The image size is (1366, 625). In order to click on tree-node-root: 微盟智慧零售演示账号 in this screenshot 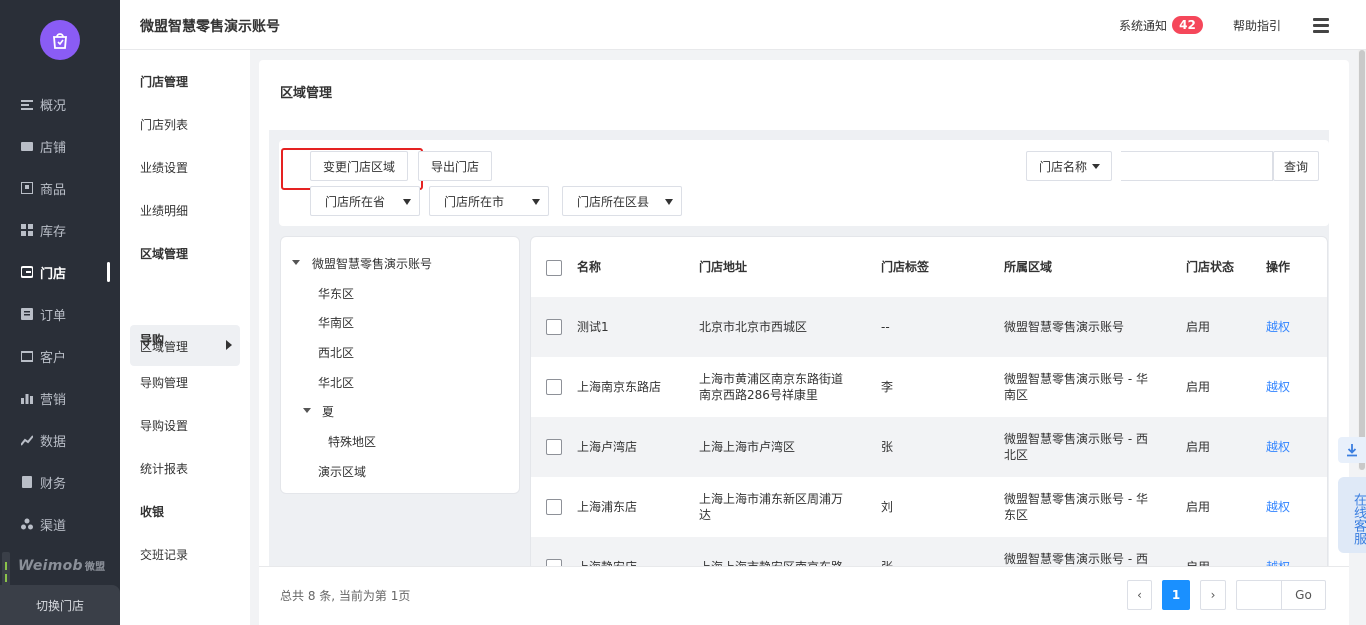, I will do `click(372, 263)`.